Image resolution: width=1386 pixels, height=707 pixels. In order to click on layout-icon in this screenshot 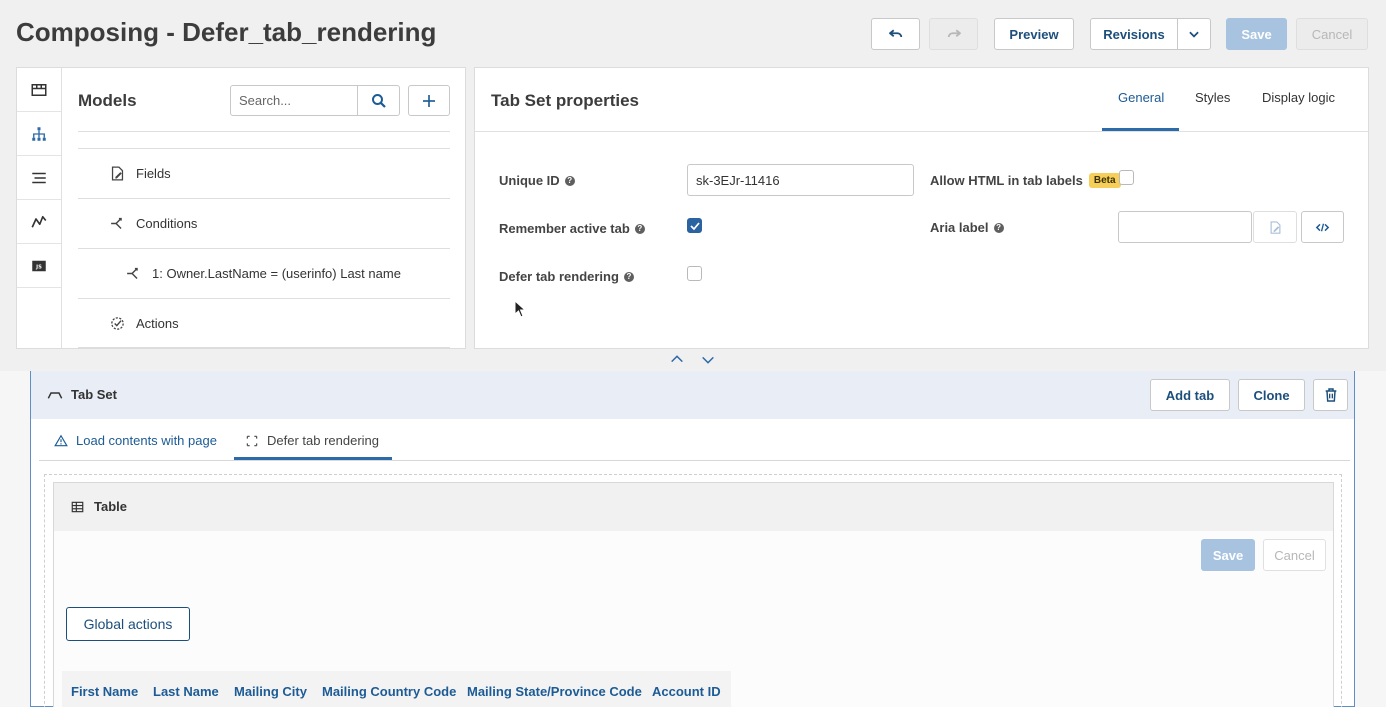, I will do `click(39, 89)`.